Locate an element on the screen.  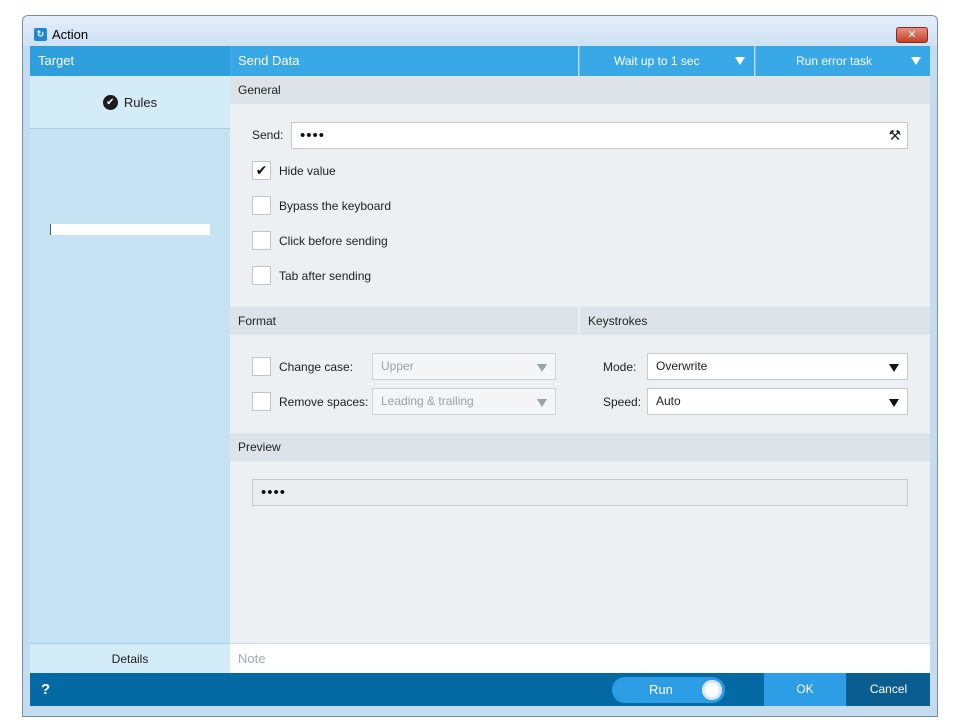
send-input: •••• ⚒ is located at coordinates (599, 135).